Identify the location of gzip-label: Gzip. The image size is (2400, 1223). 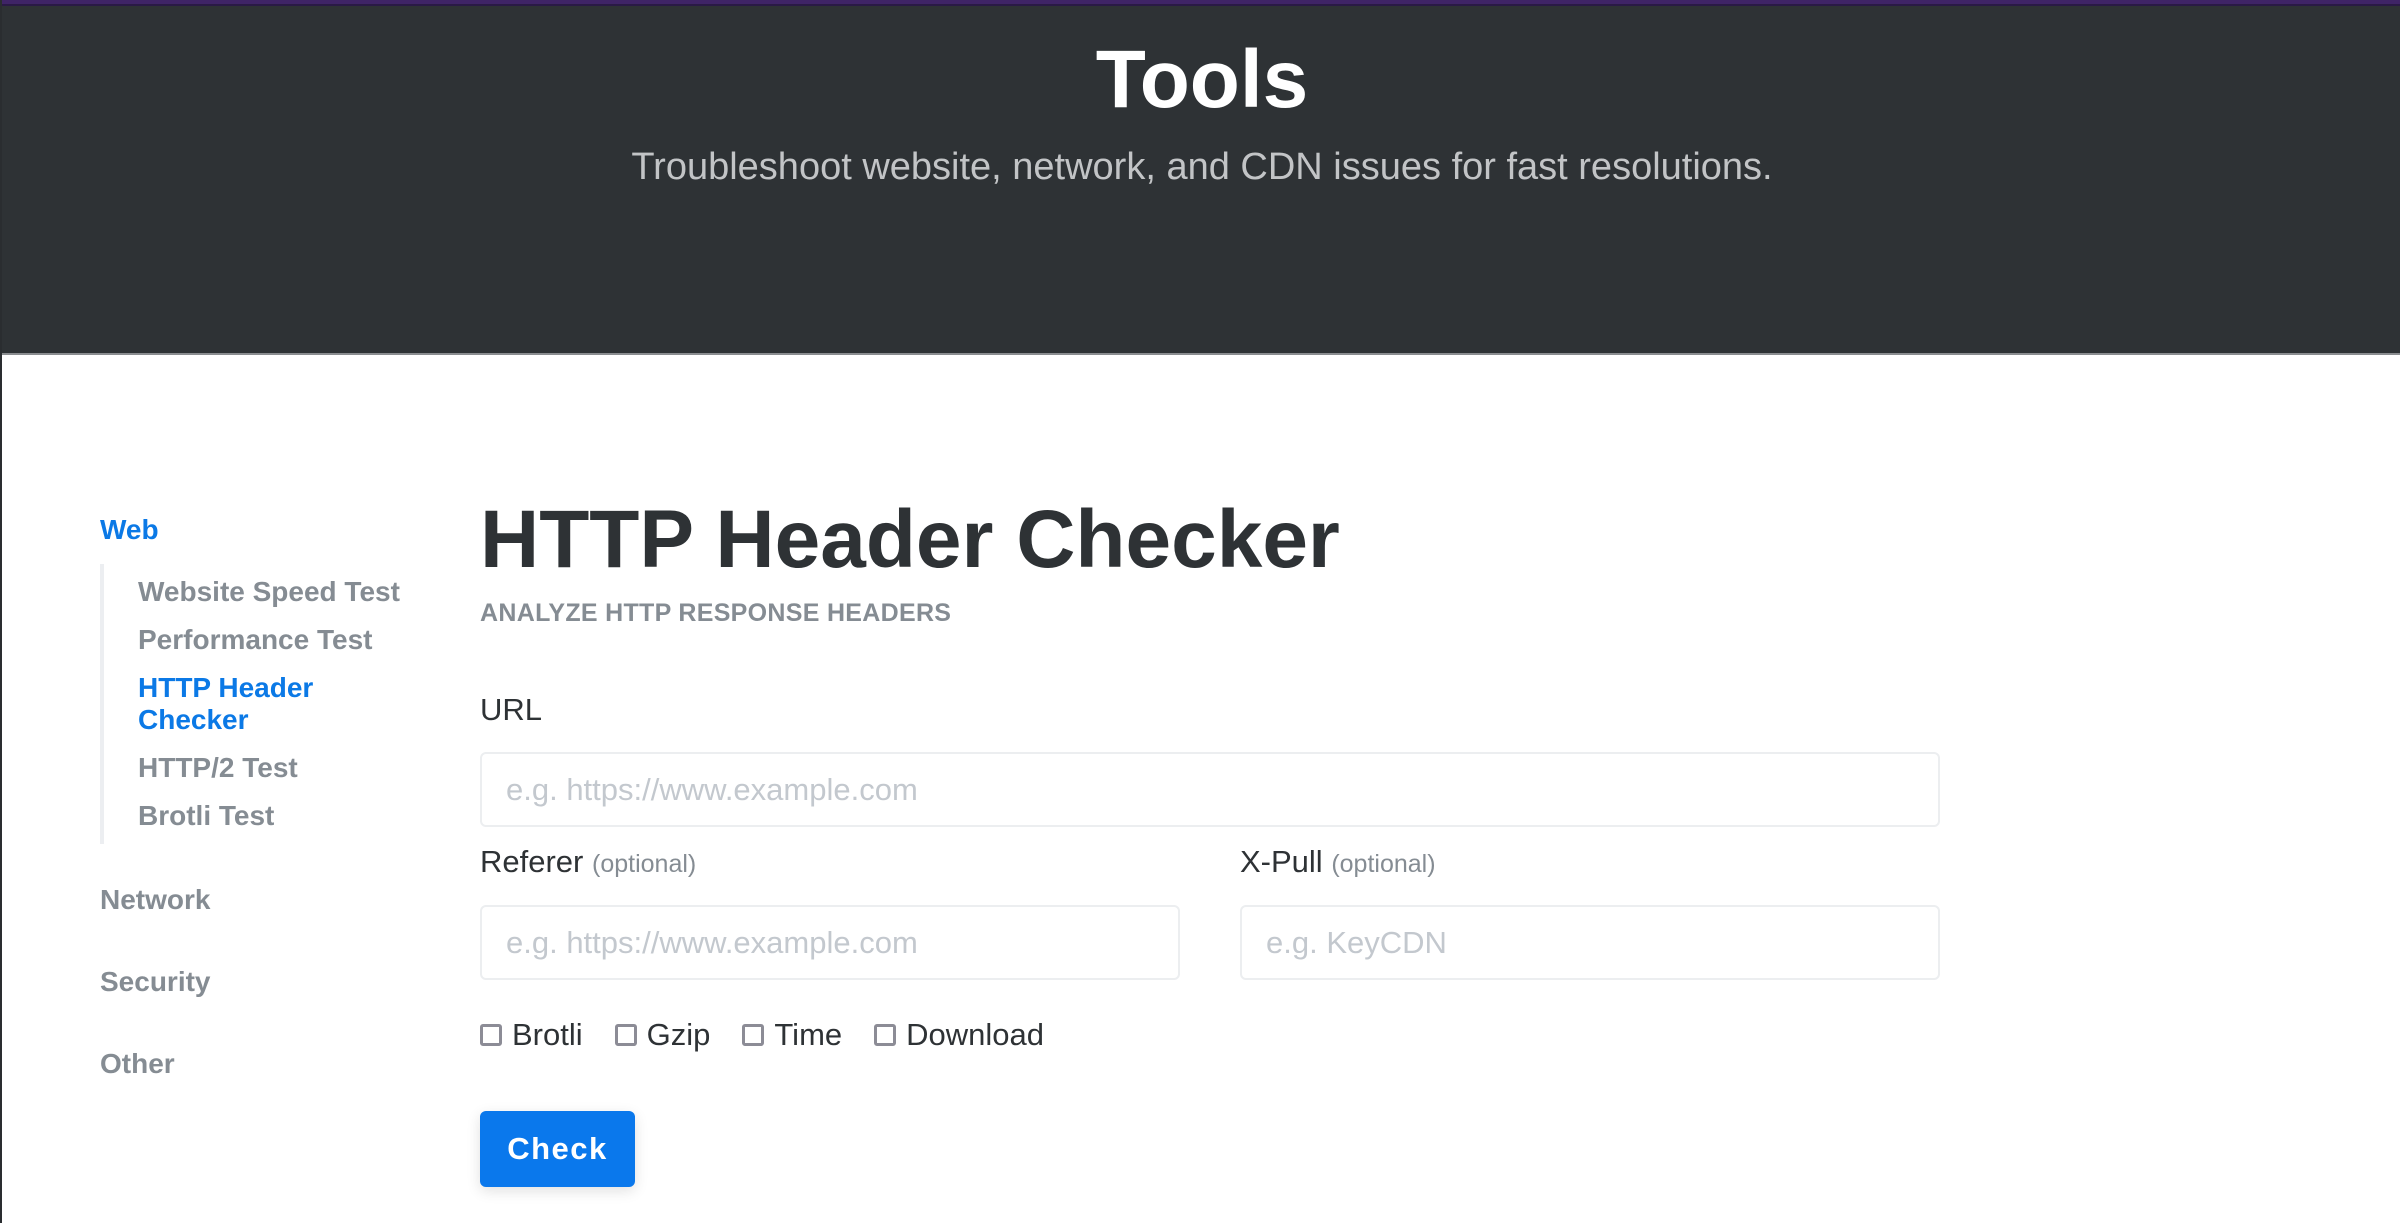
(678, 1034).